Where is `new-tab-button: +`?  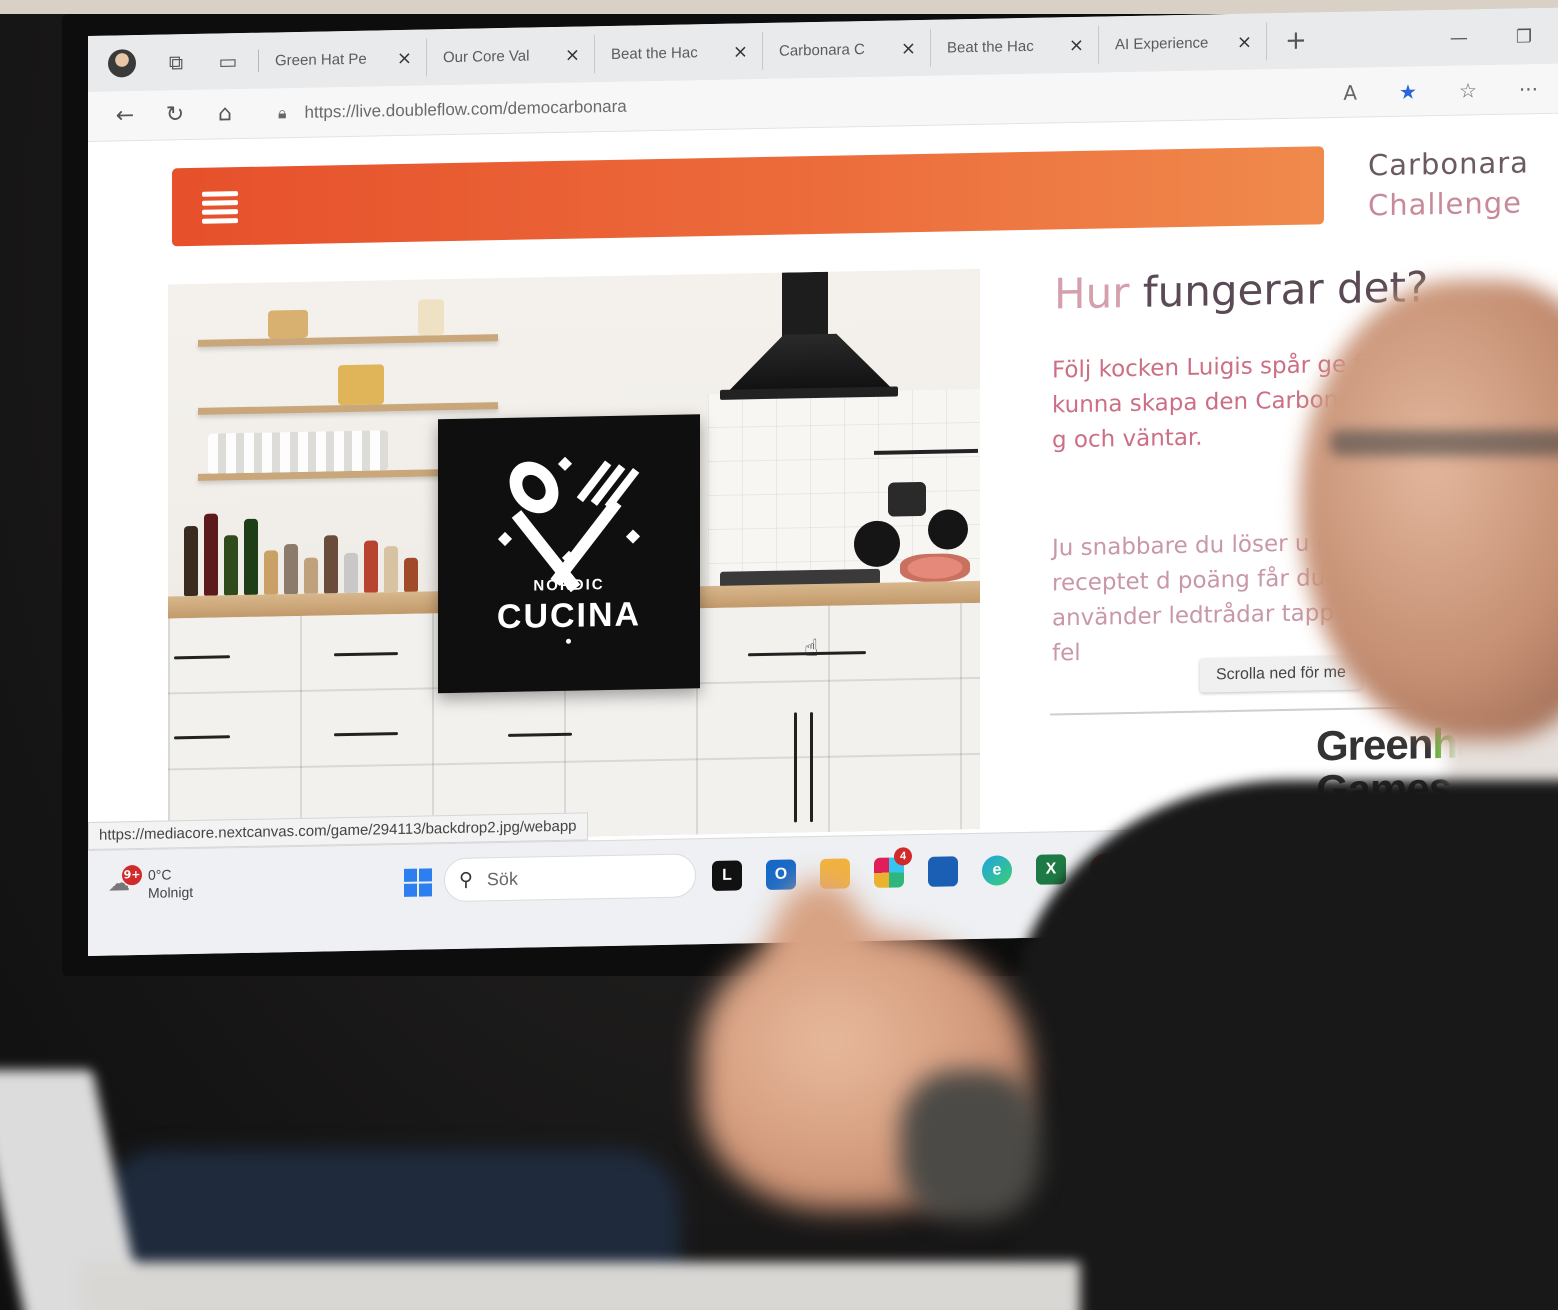 new-tab-button: + is located at coordinates (1296, 41).